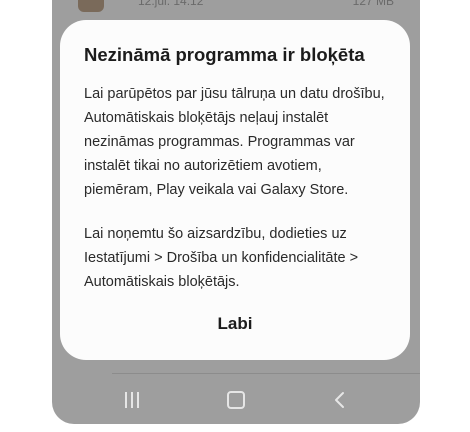 The width and height of the screenshot is (470, 432). Describe the element at coordinates (235, 324) in the screenshot. I see `ok-button: Labi` at that location.